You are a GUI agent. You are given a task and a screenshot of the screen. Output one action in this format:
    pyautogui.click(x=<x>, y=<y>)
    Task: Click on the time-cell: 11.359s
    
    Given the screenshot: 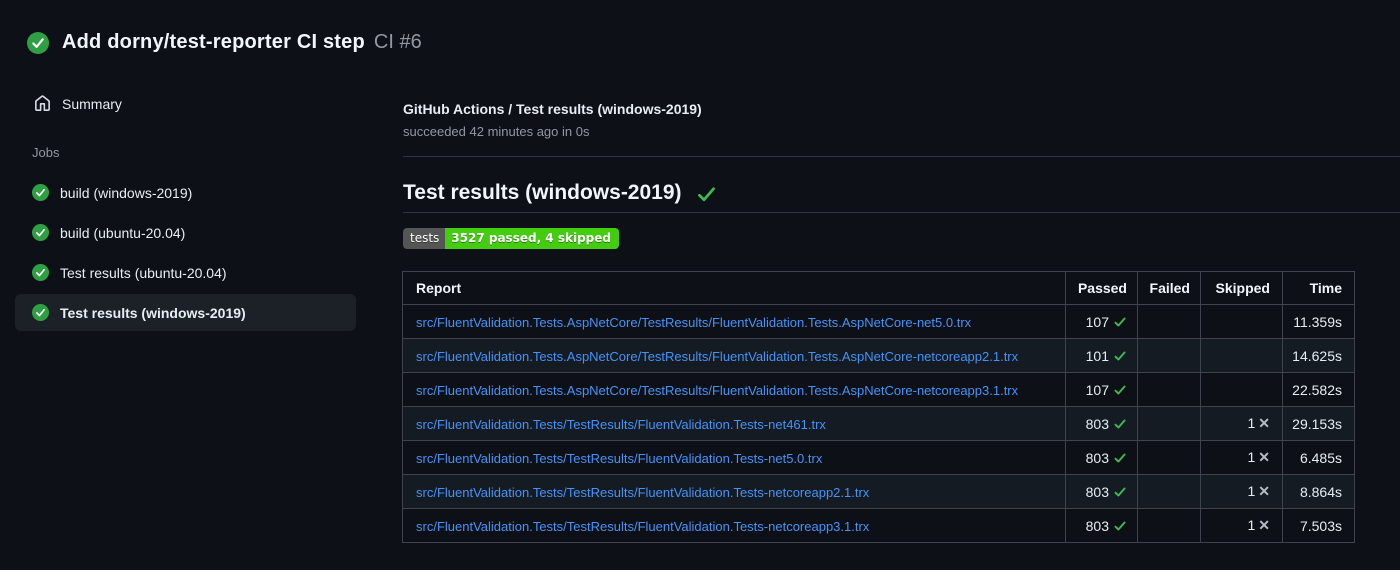 What is the action you would take?
    pyautogui.click(x=1318, y=321)
    